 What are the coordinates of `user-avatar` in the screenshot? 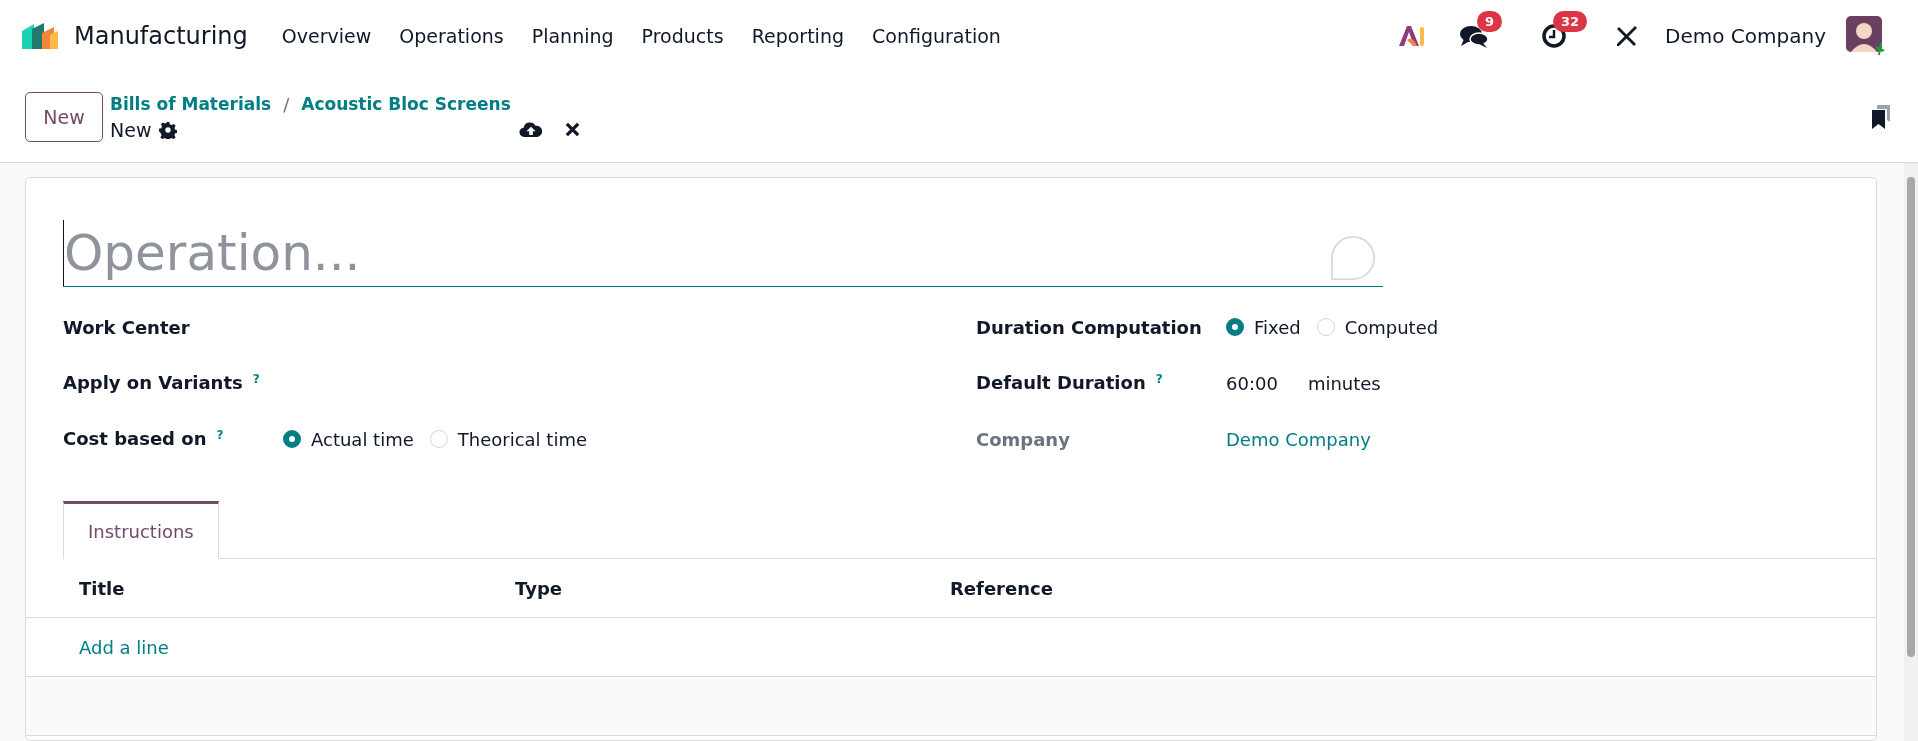 It's located at (1866, 36).